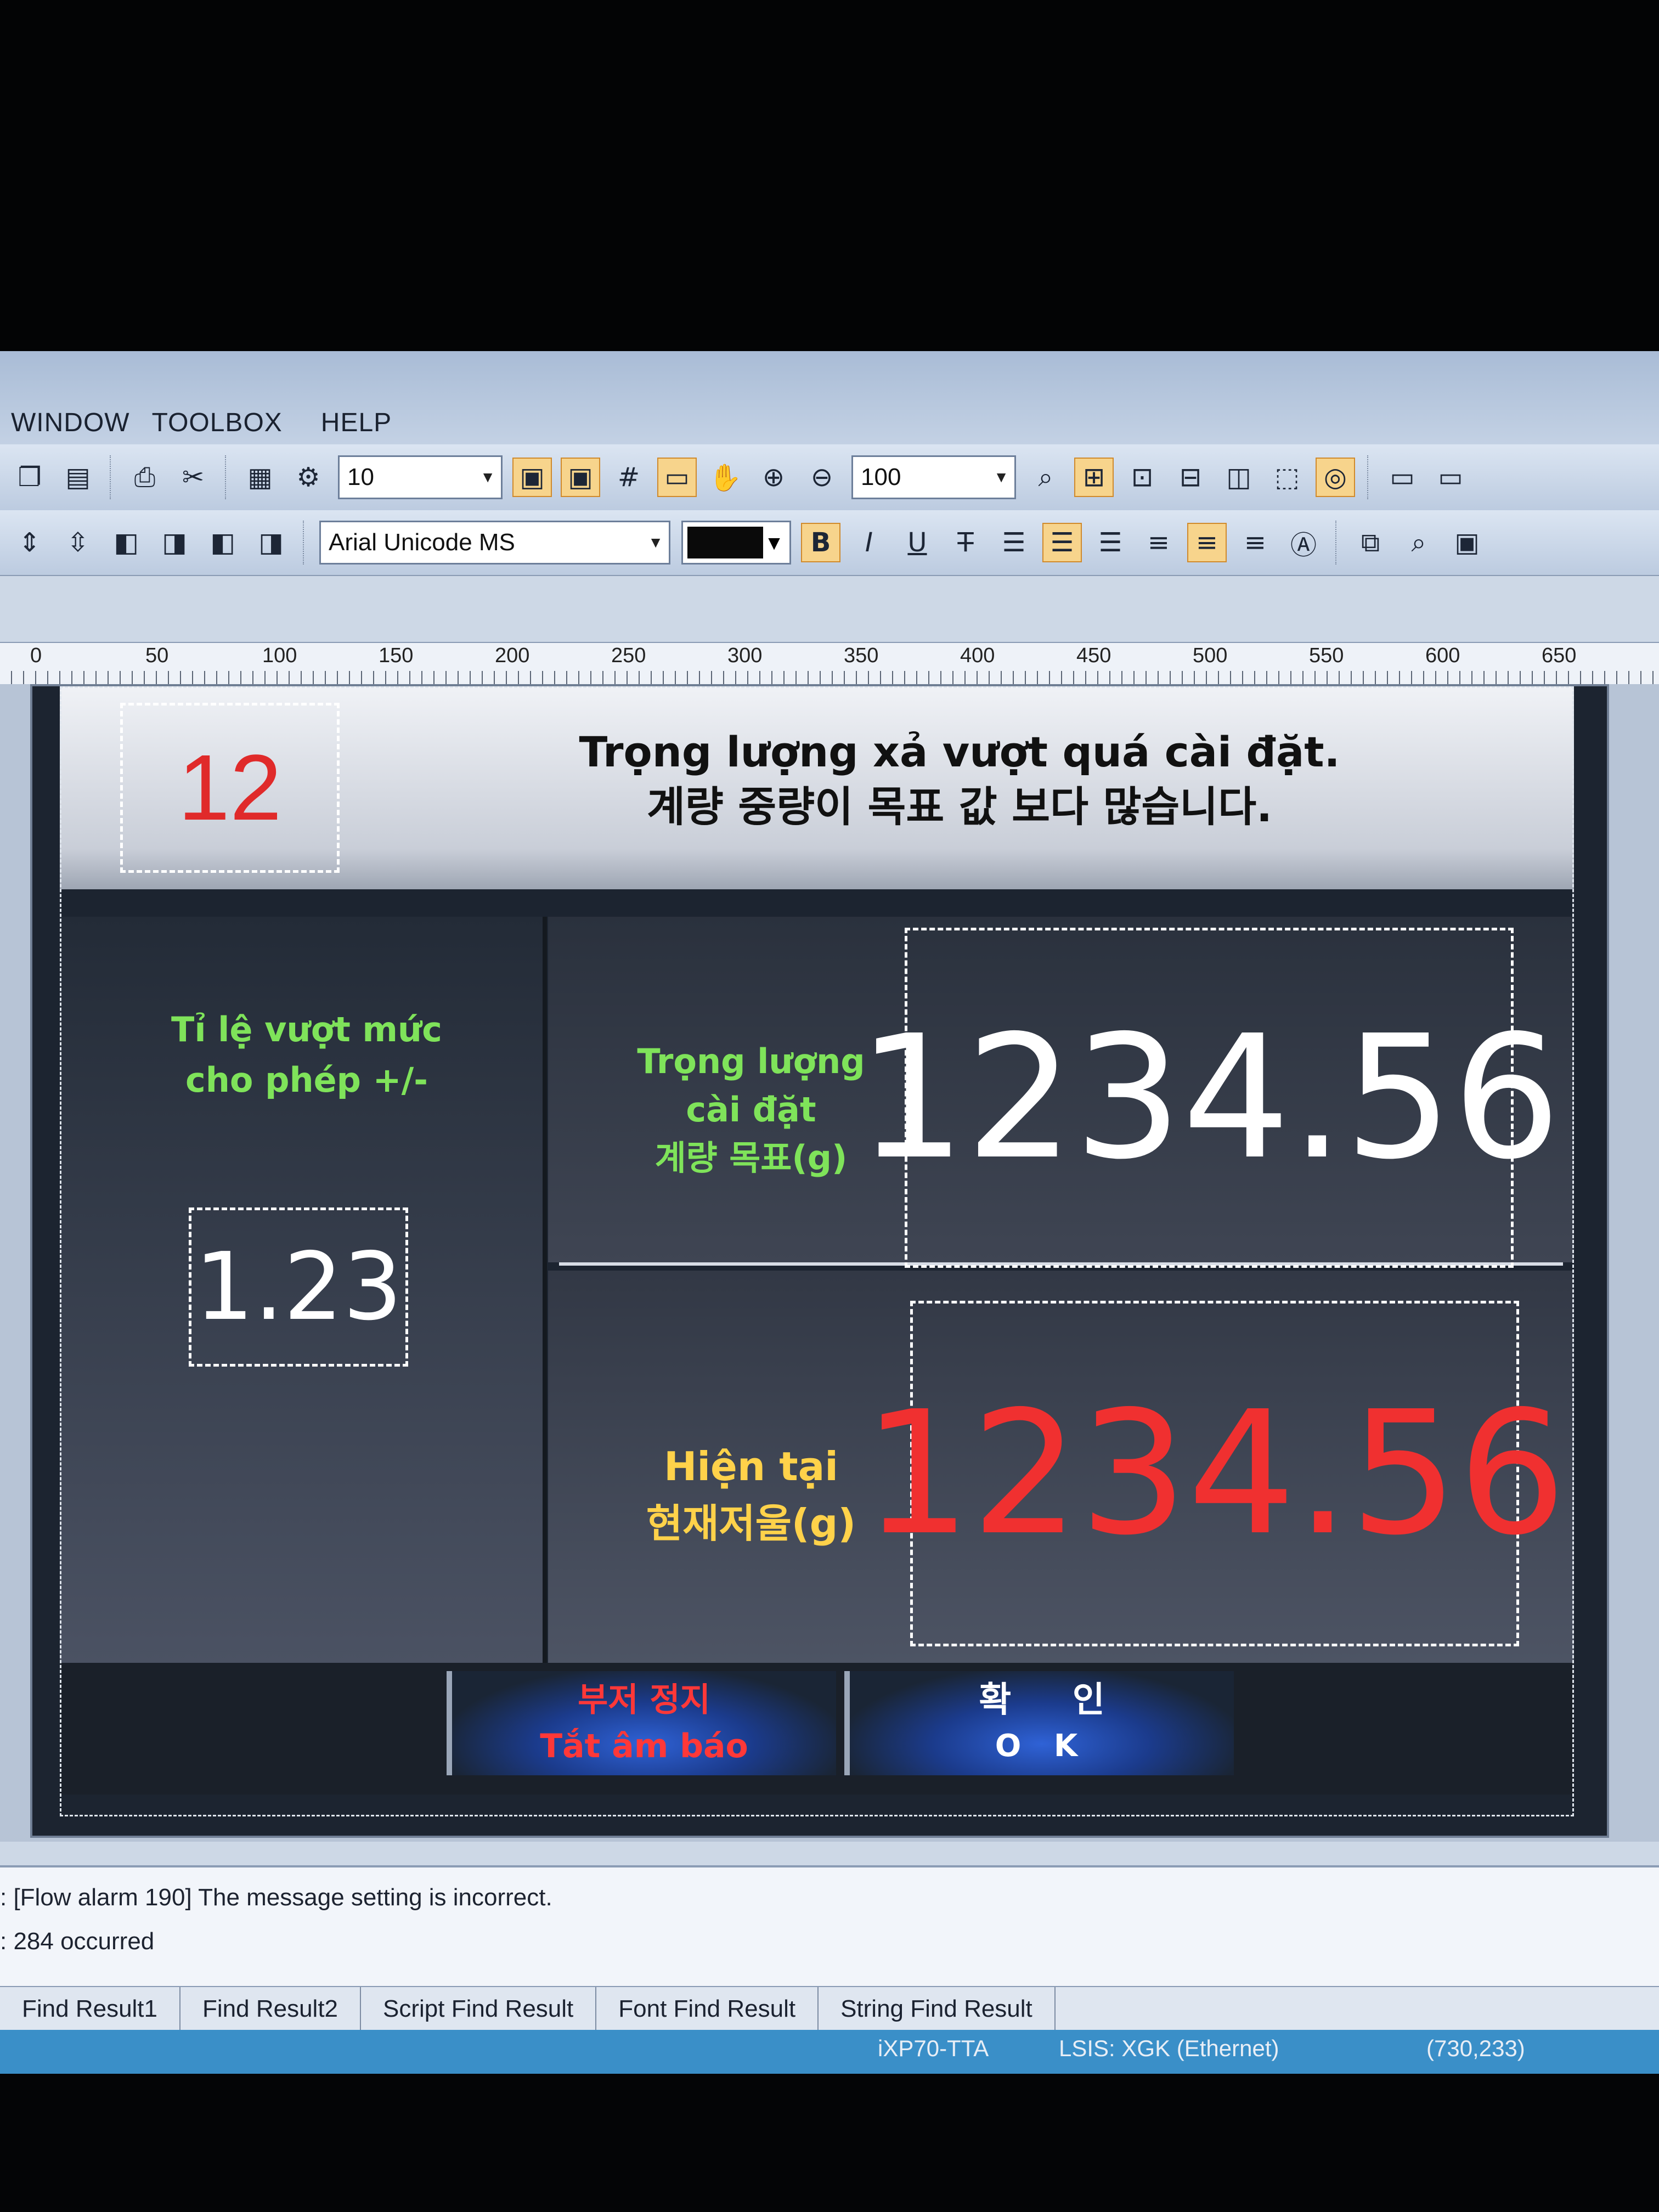 The width and height of the screenshot is (1659, 2212). Describe the element at coordinates (70, 423) in the screenshot. I see `menu-window: WINDOW` at that location.